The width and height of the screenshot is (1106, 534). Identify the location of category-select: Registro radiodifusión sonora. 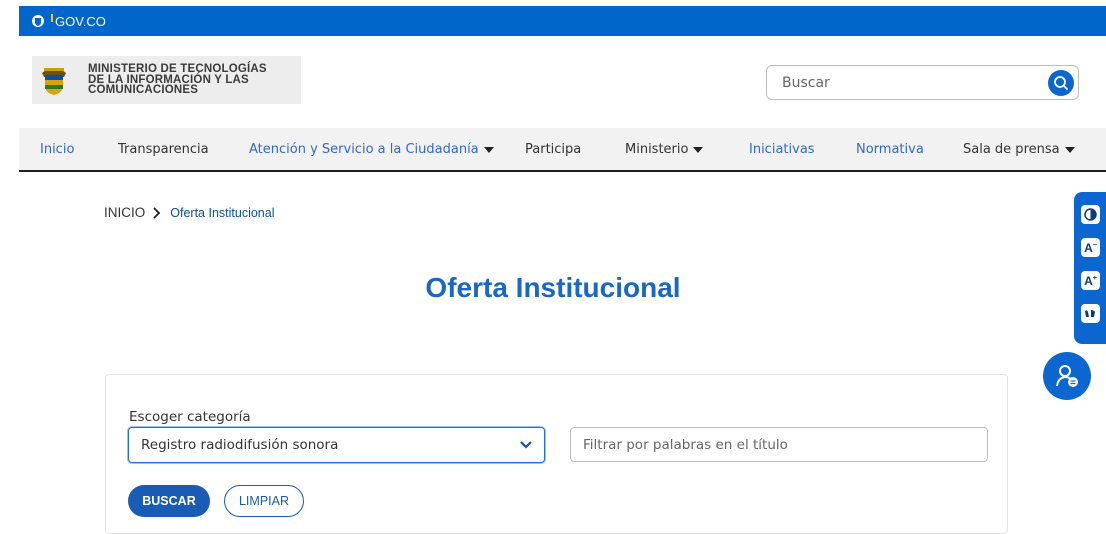
(336, 445).